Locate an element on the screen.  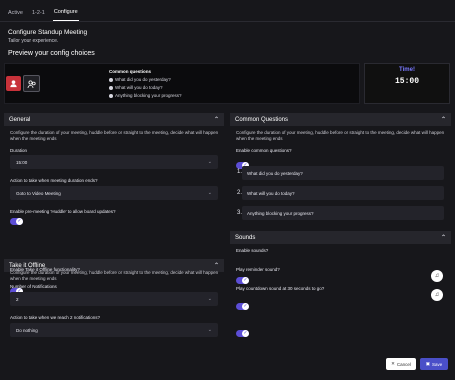
sounds-title: Sounds is located at coordinates (245, 237).